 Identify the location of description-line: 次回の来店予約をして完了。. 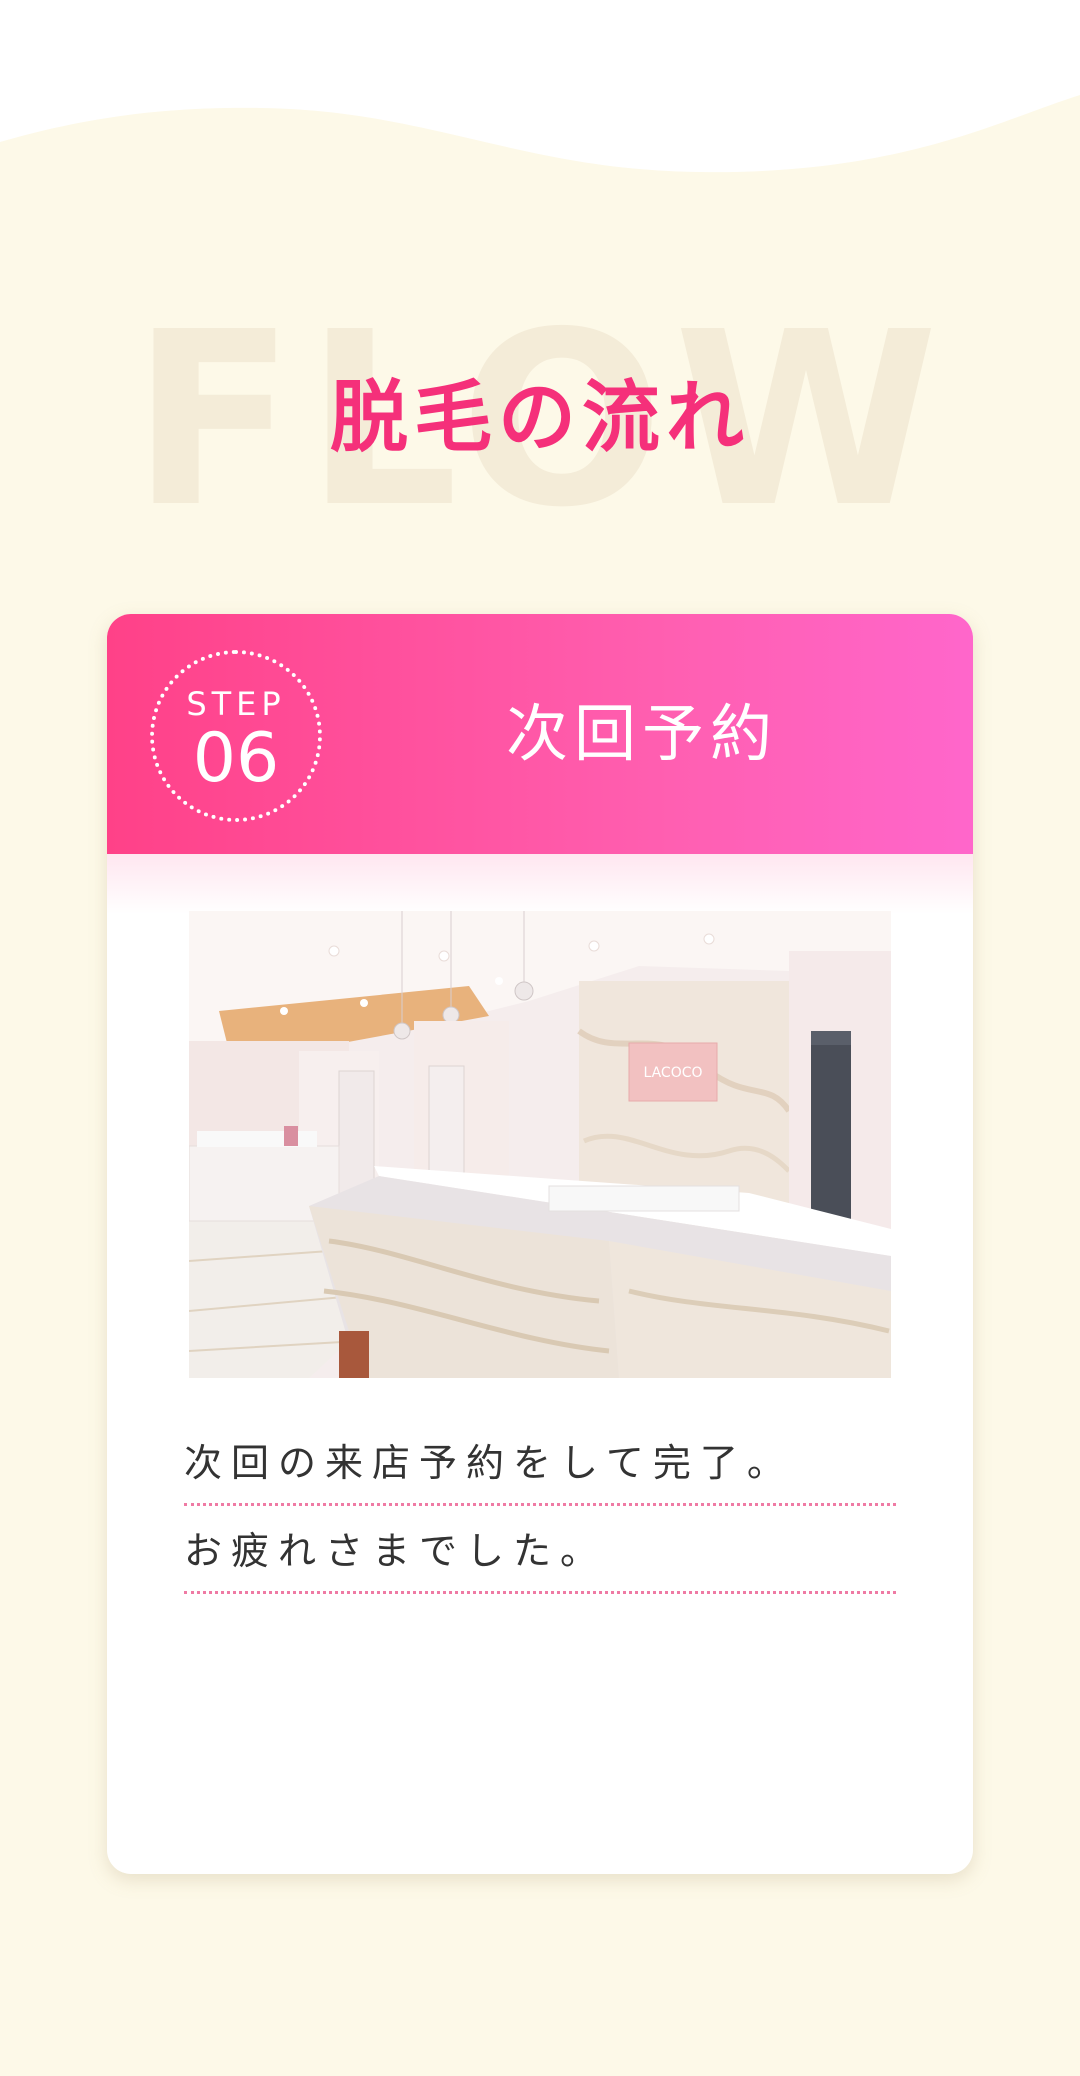
(540, 1463).